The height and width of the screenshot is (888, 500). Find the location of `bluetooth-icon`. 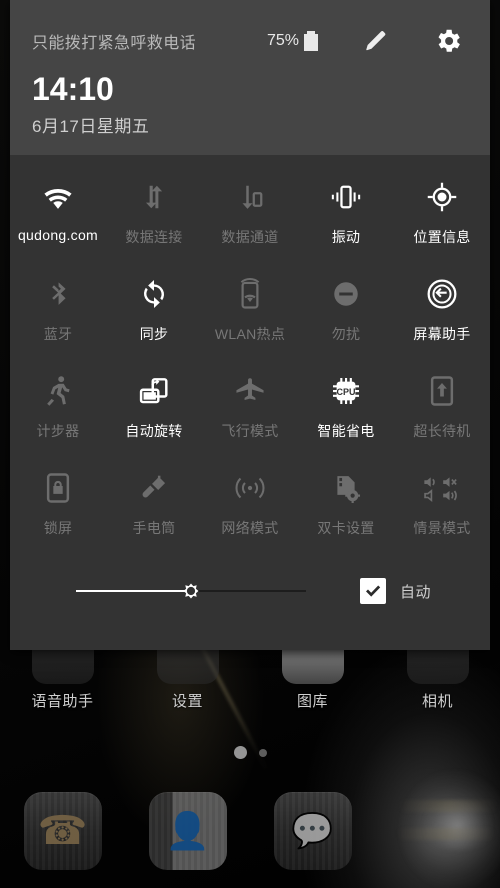

bluetooth-icon is located at coordinates (58, 294).